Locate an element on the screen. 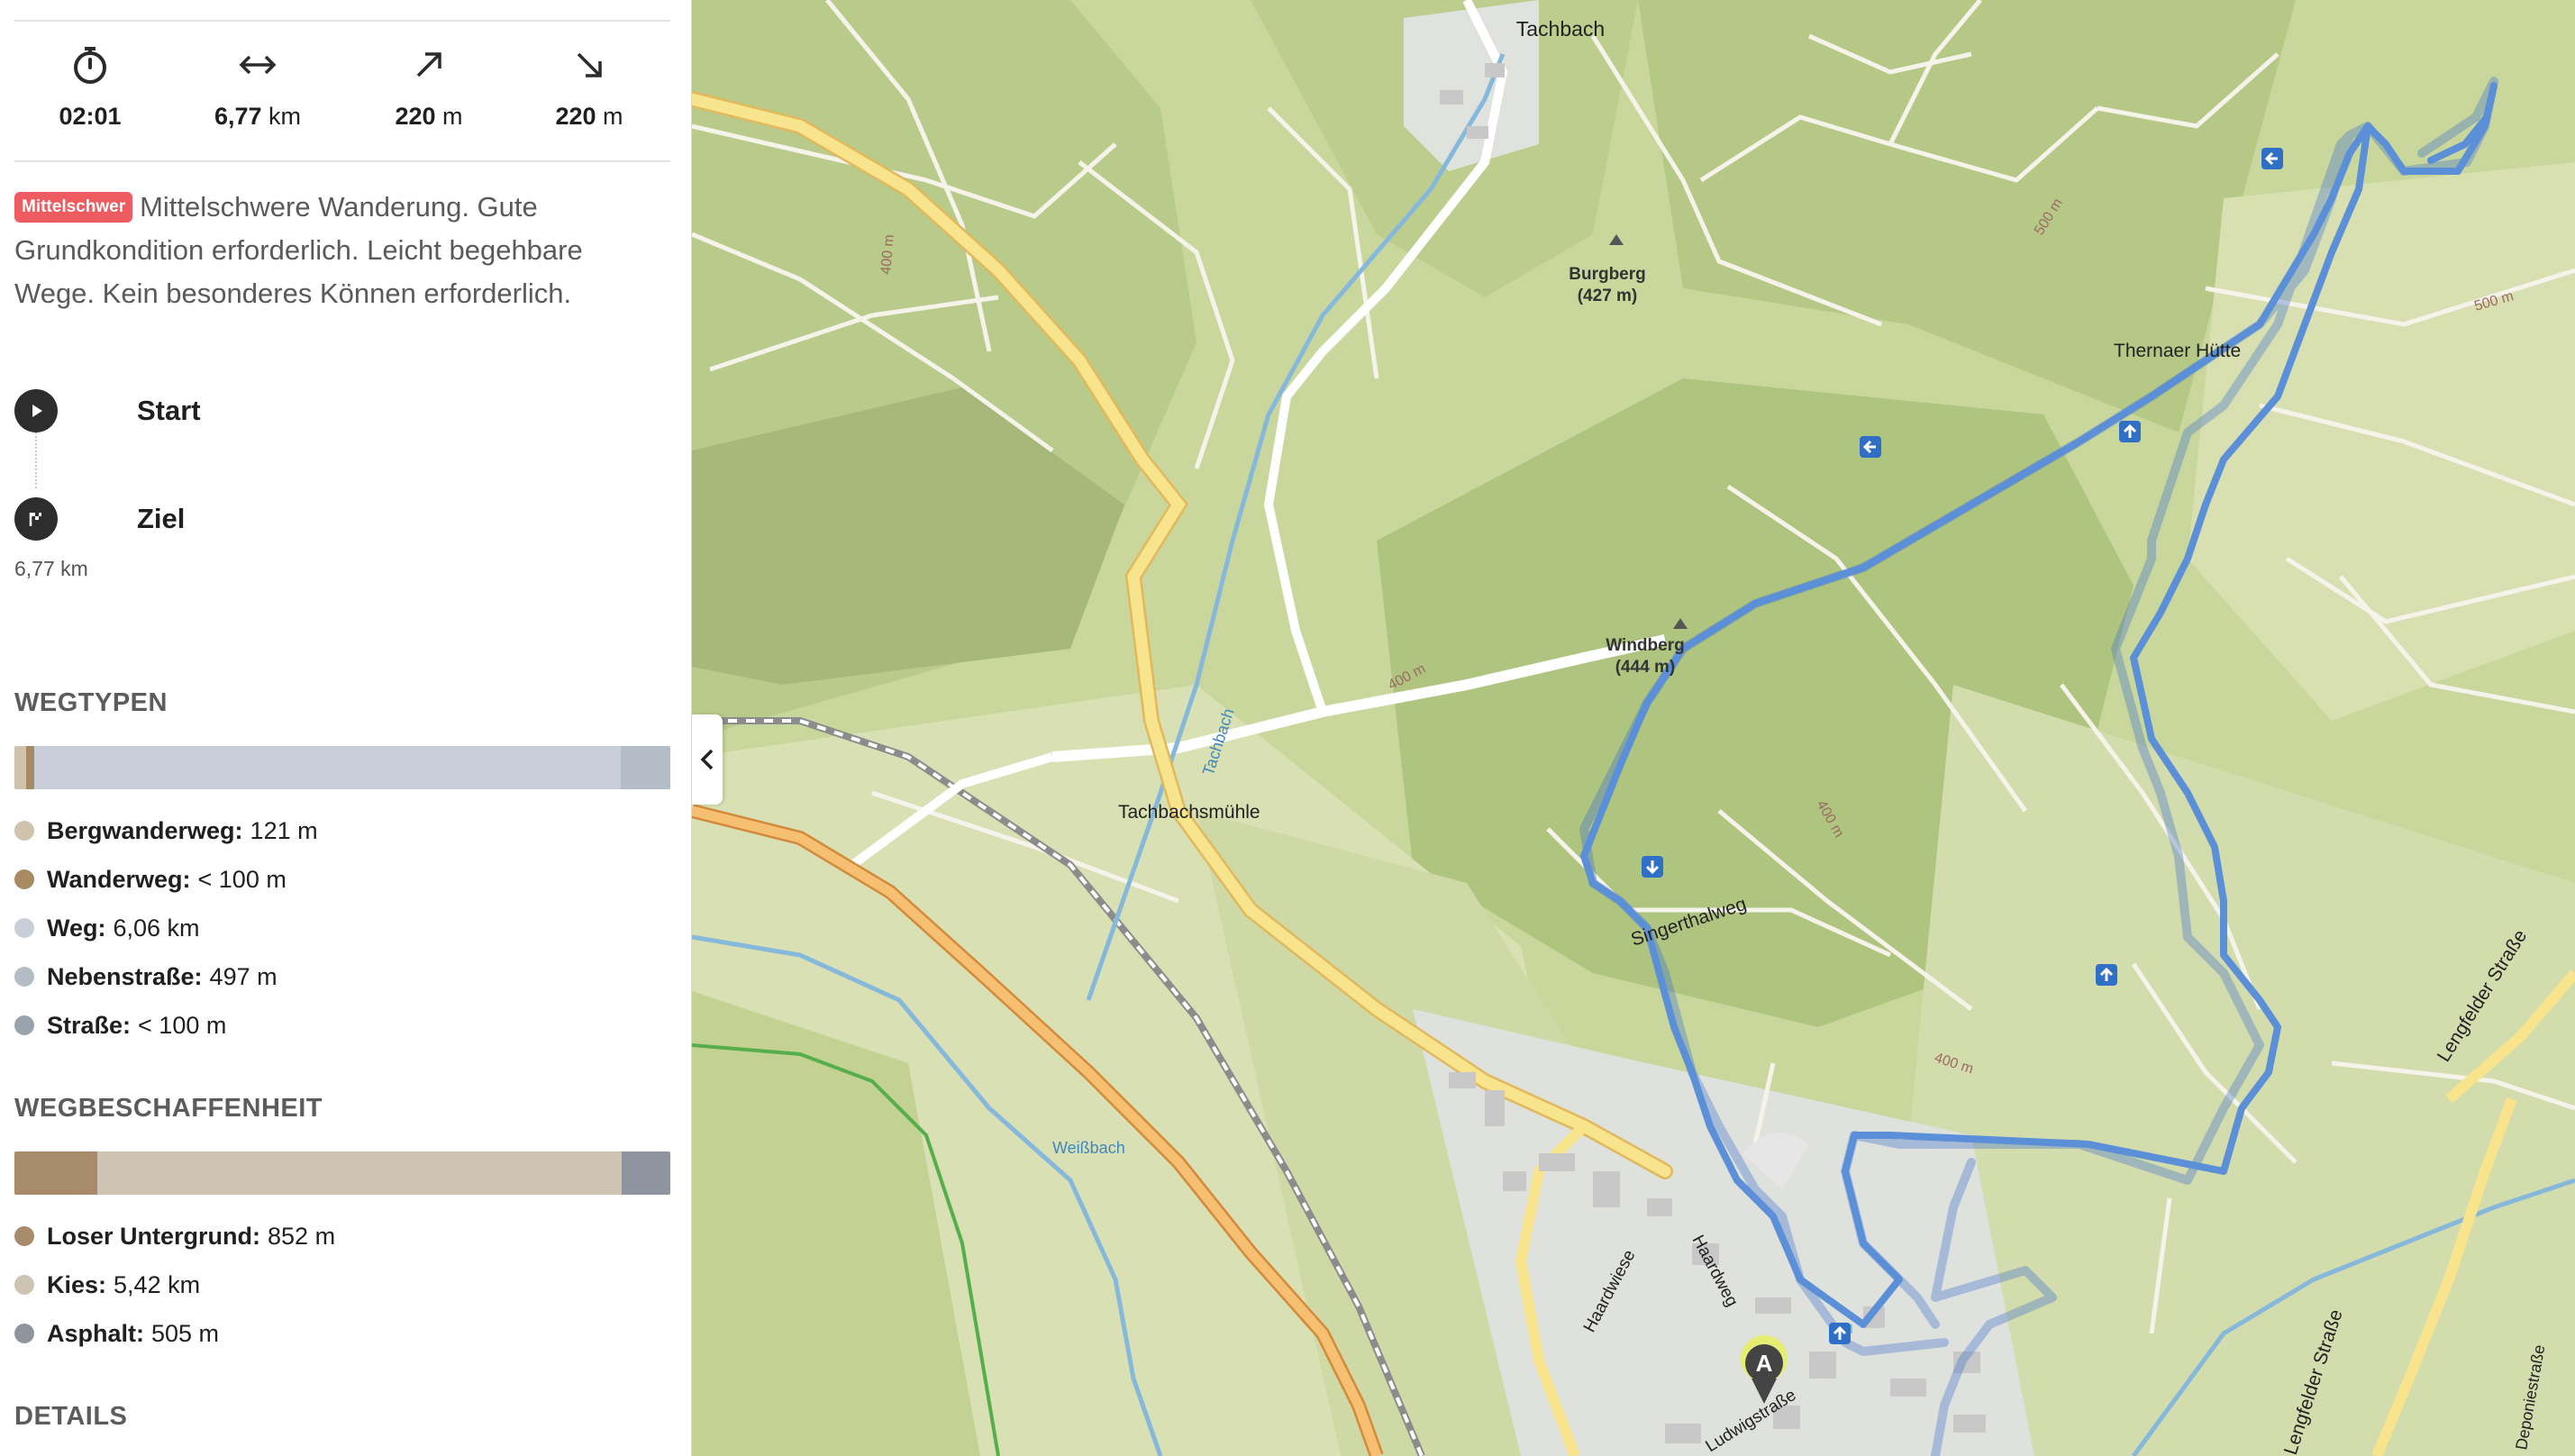 The width and height of the screenshot is (2575, 1456). legend-value: 497 m is located at coordinates (244, 976).